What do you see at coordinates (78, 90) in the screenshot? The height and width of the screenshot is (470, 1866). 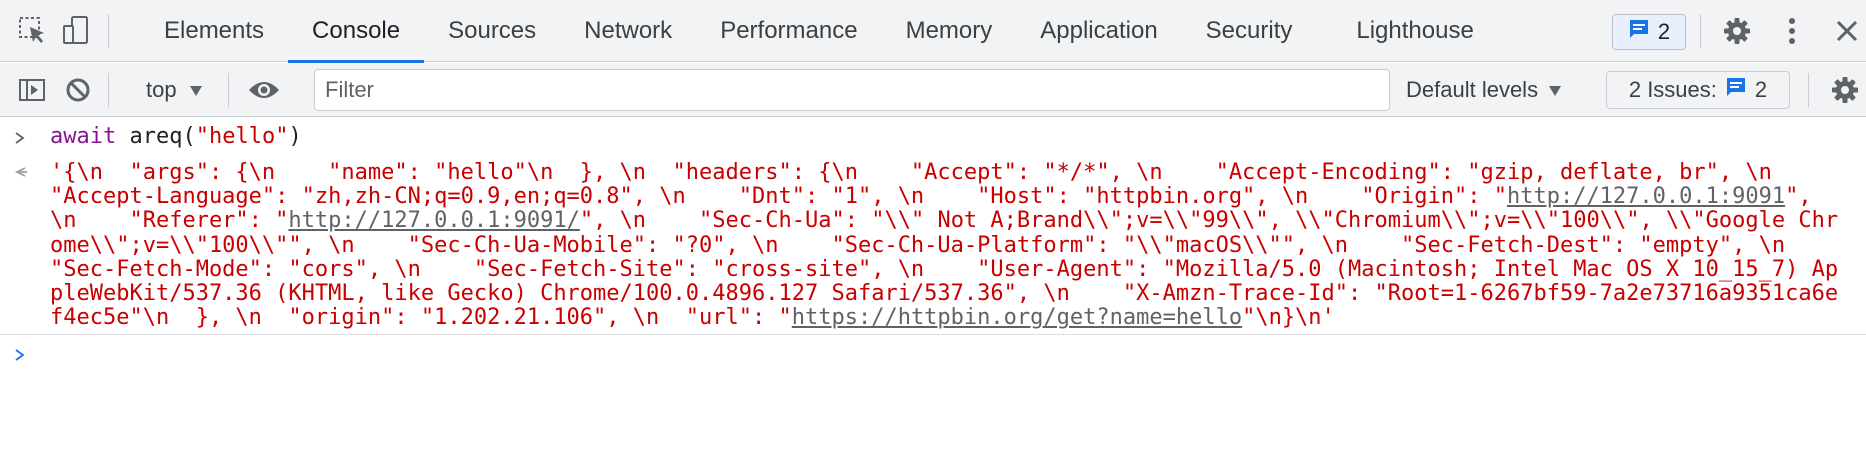 I see `clear-console-icon` at bounding box center [78, 90].